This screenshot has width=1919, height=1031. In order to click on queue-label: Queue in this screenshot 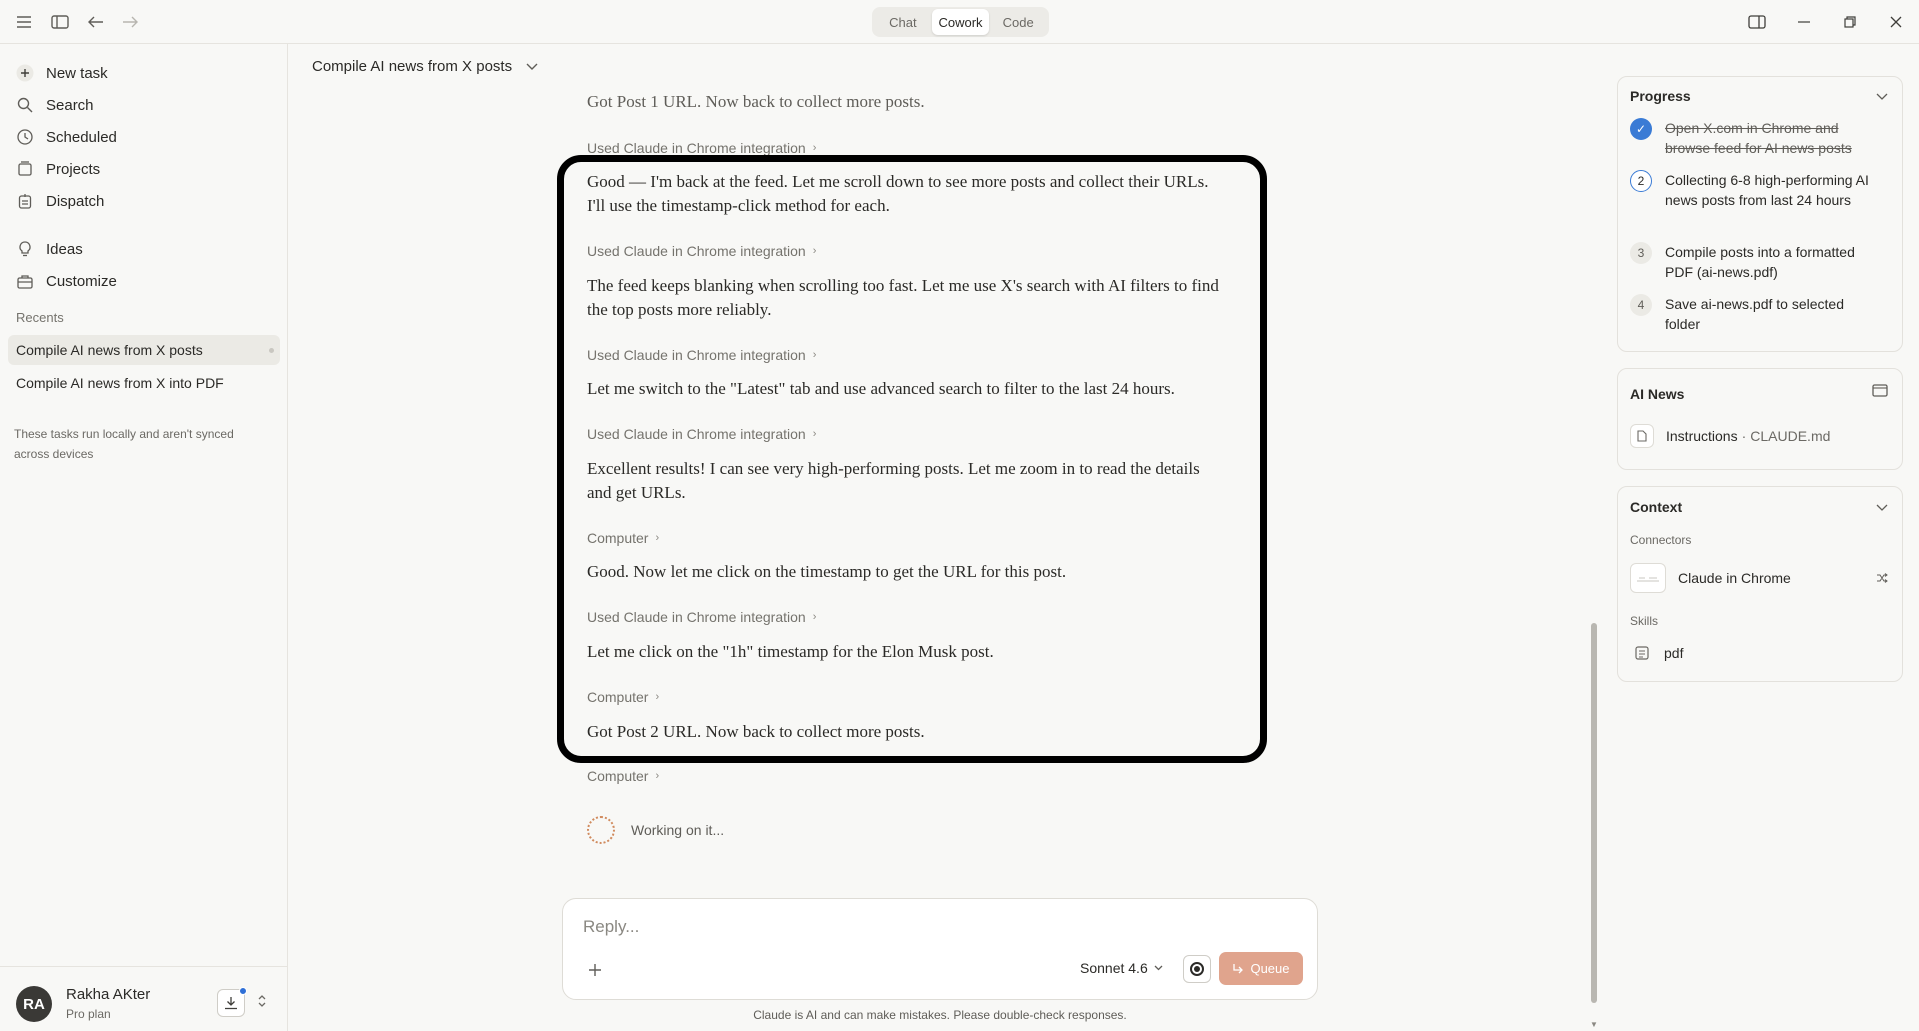, I will do `click(1270, 968)`.